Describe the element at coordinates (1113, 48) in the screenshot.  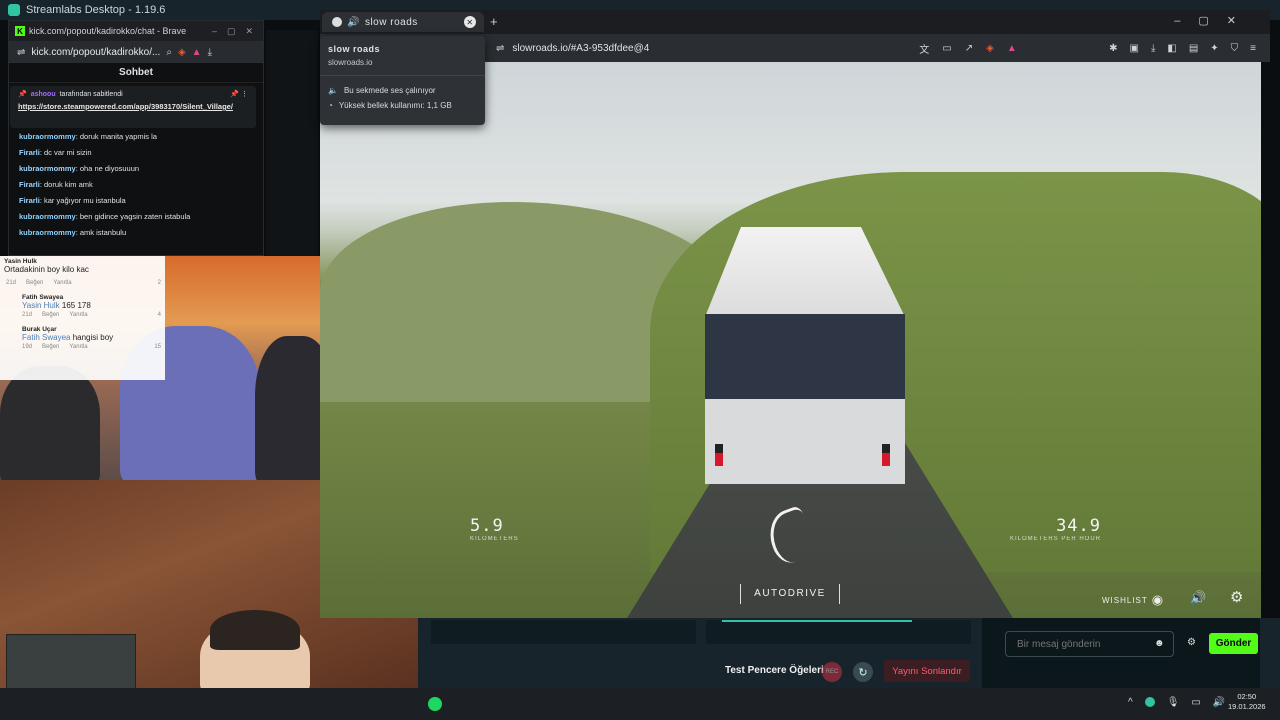
I see `extensions-icon: ✱` at that location.